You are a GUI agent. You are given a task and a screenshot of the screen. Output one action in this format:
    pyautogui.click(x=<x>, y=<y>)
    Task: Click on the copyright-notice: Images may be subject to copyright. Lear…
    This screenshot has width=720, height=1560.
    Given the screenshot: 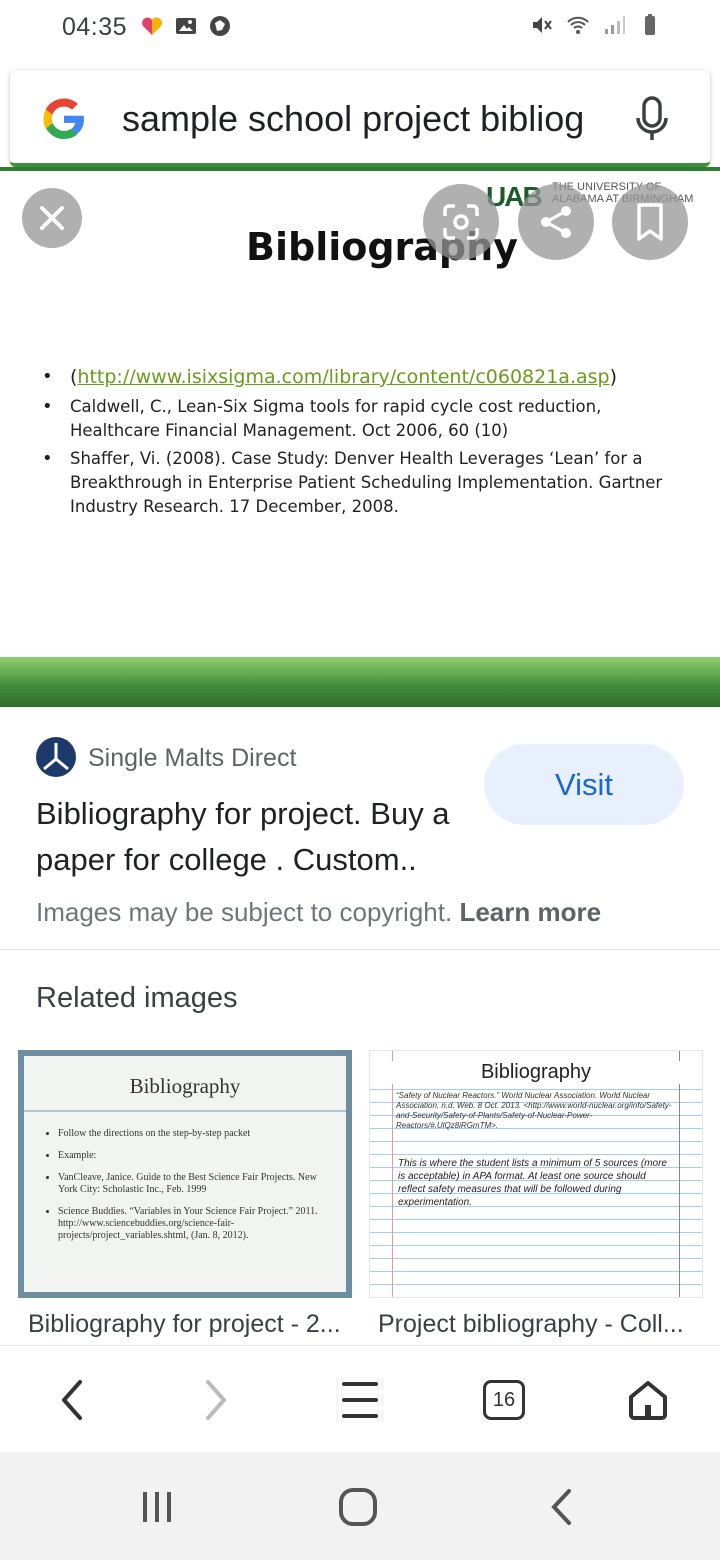 What is the action you would take?
    pyautogui.click(x=318, y=912)
    